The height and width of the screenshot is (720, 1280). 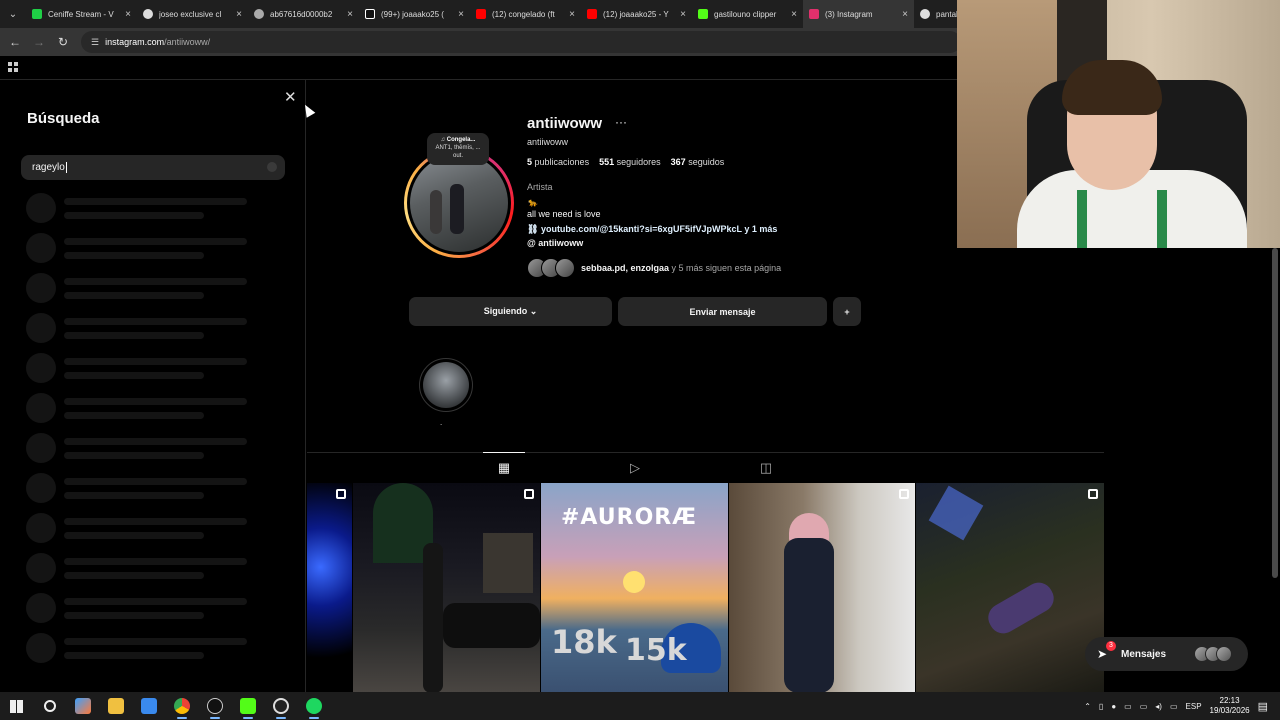 What do you see at coordinates (1263, 706) in the screenshot?
I see `notifications-icon: ▤` at bounding box center [1263, 706].